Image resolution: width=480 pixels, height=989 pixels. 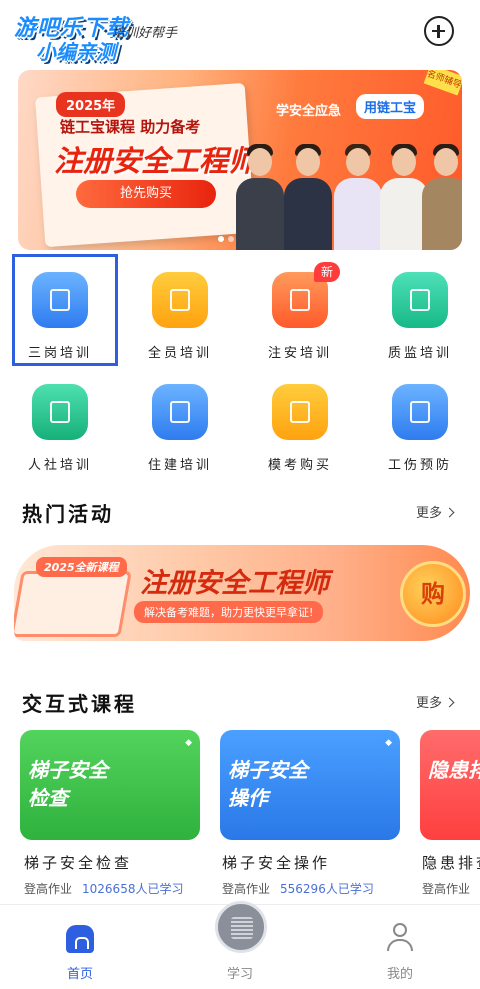 I want to click on grid-item-work-injury: 工伤预防, so click(x=420, y=425).